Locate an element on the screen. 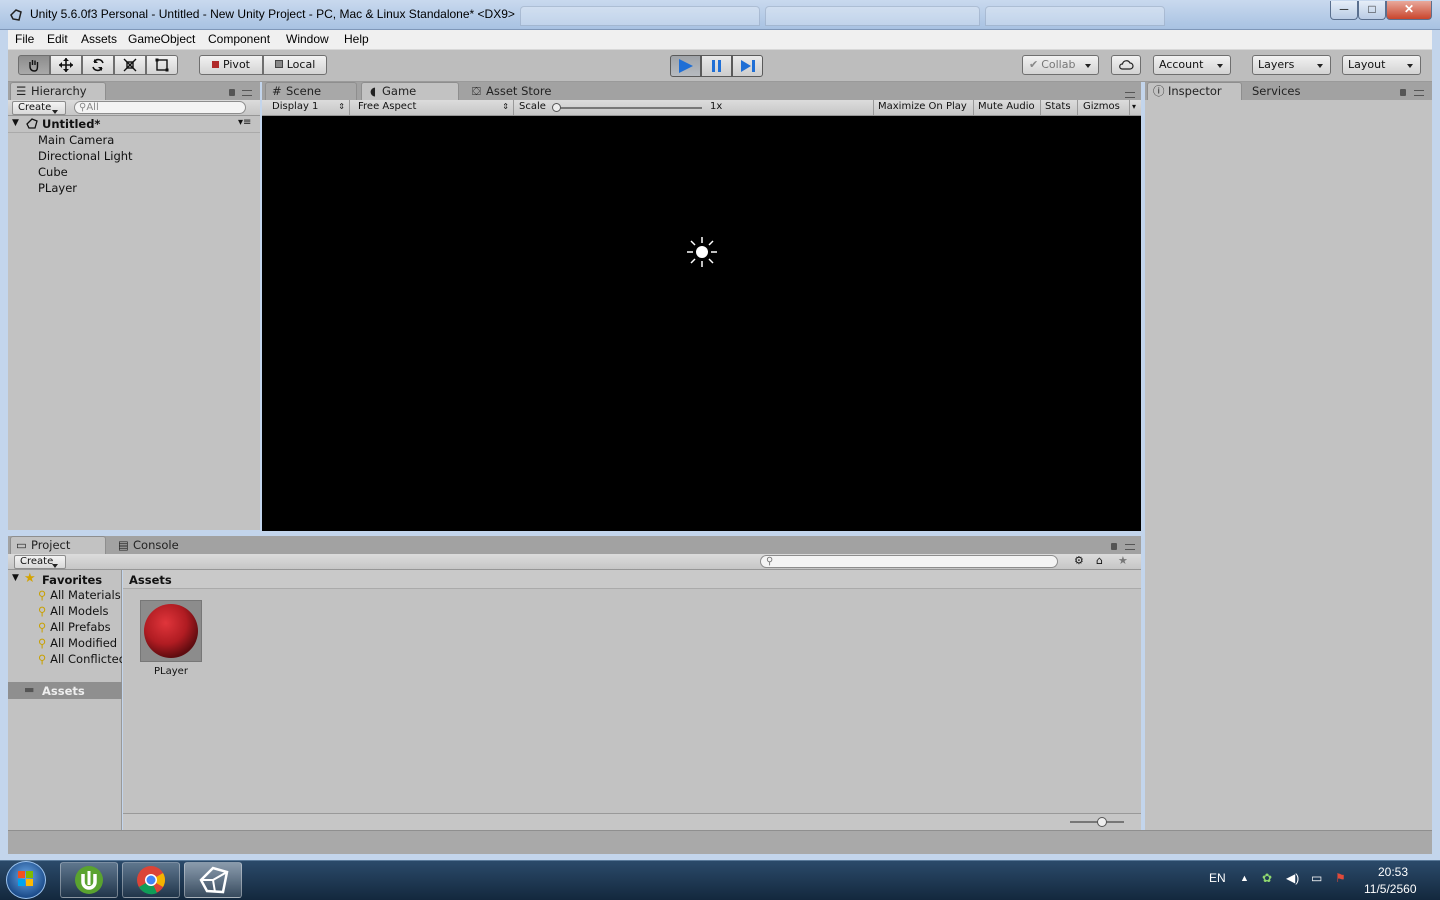 This screenshot has height=900, width=1440. tab-project: ▭ Project is located at coordinates (58, 545).